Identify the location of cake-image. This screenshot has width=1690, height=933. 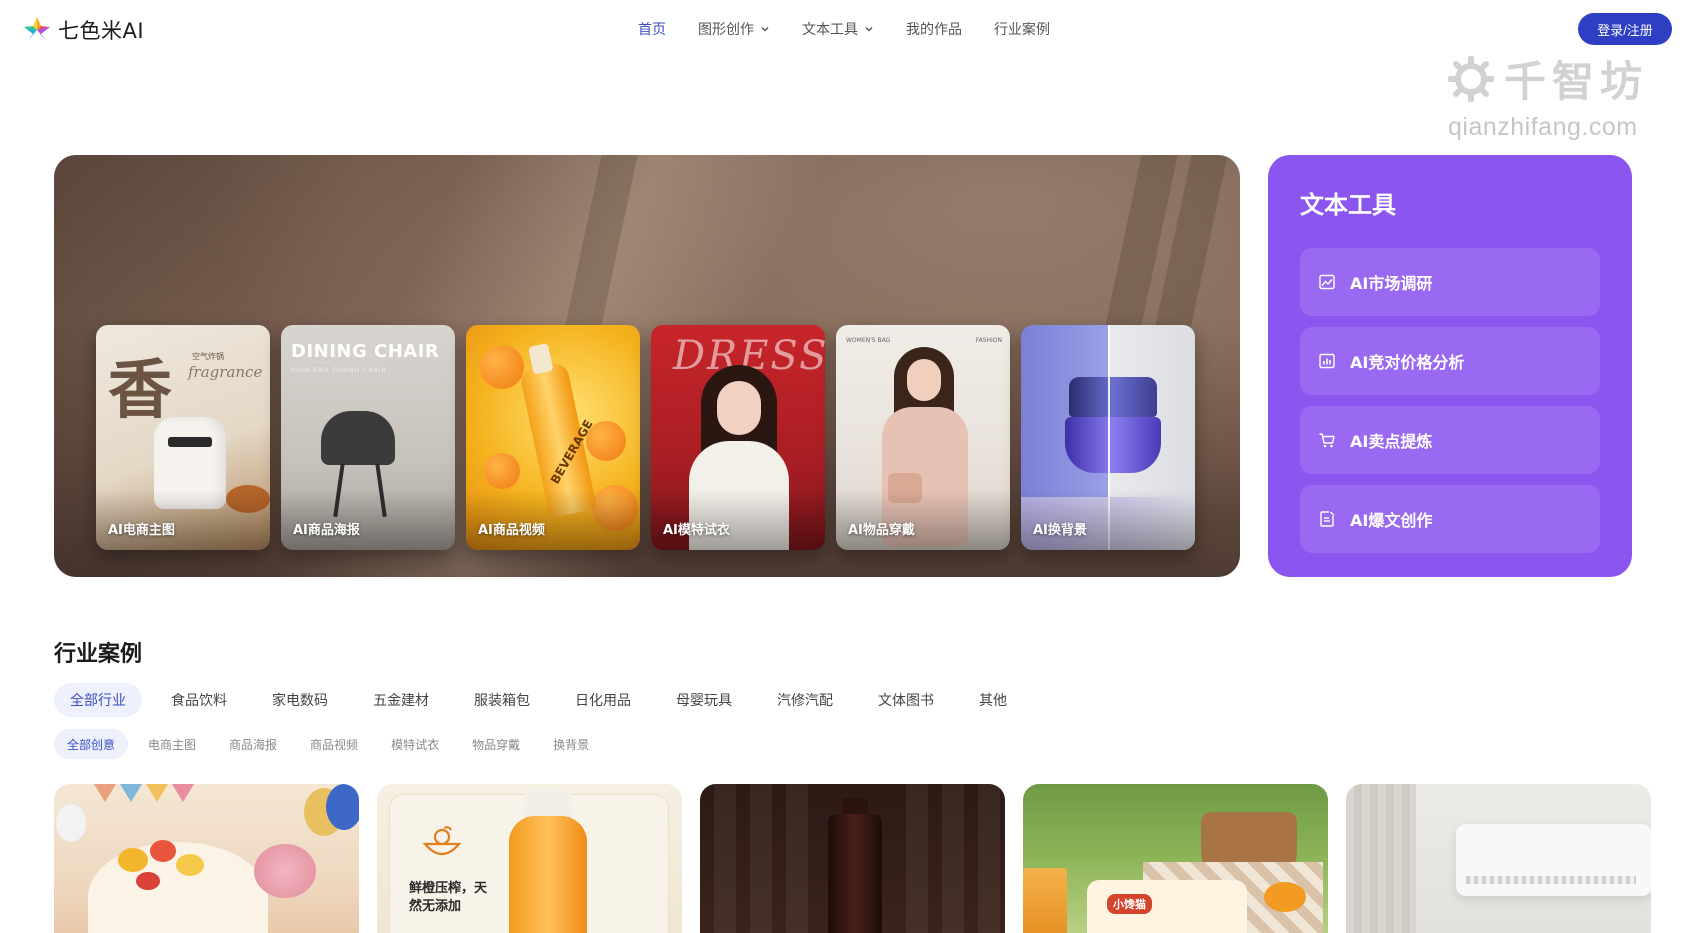
(178, 887).